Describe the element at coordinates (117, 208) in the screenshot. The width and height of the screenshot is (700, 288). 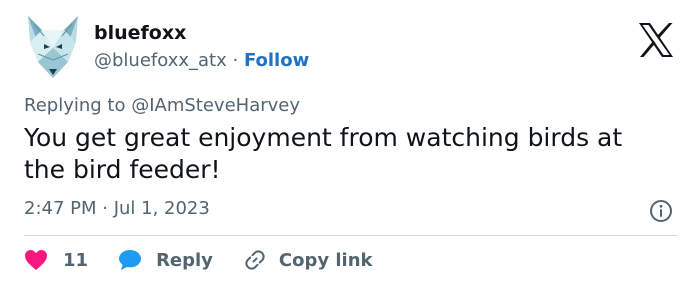
I see `tweet-timestamp: 2:47 PM · Jul 1, 2023` at that location.